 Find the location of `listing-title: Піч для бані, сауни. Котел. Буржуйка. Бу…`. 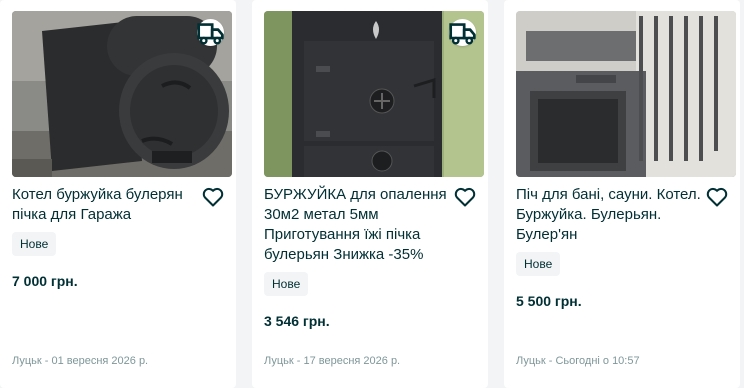

listing-title: Піч для бані, сауни. Котел. Буржуйка. Бу… is located at coordinates (611, 215).